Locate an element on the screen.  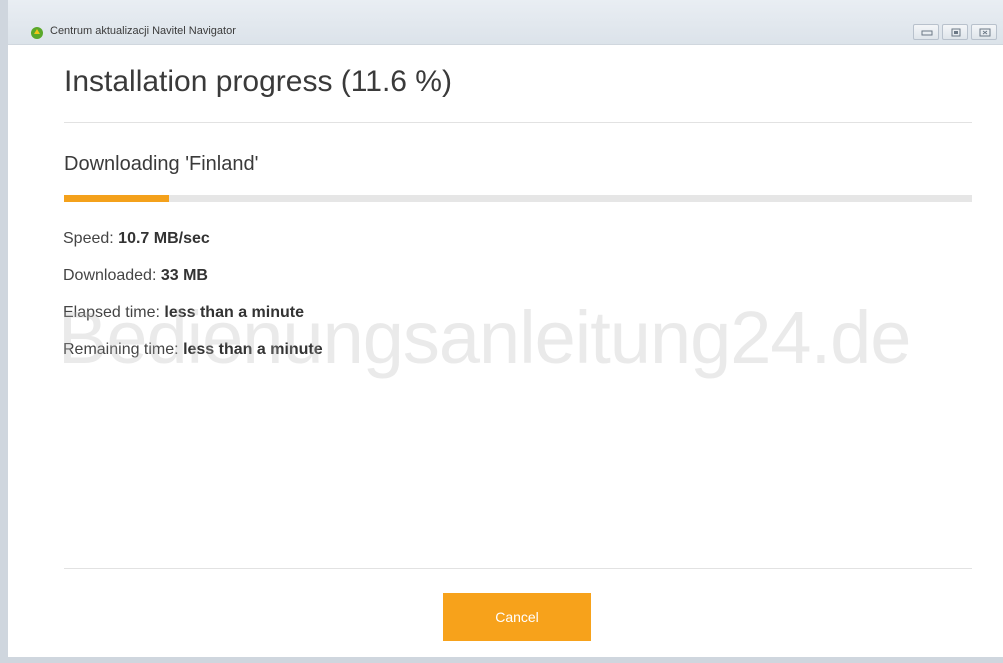
stat-remaining-time: Remaining time: less than a minute is located at coordinates (193, 358).